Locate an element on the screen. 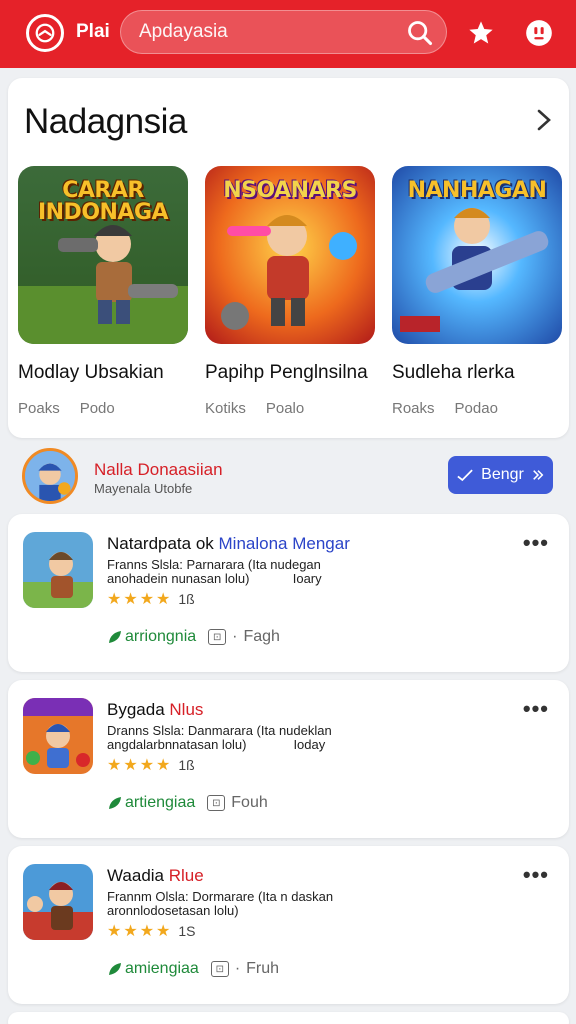  follow-button: Bengr is located at coordinates (500, 475).